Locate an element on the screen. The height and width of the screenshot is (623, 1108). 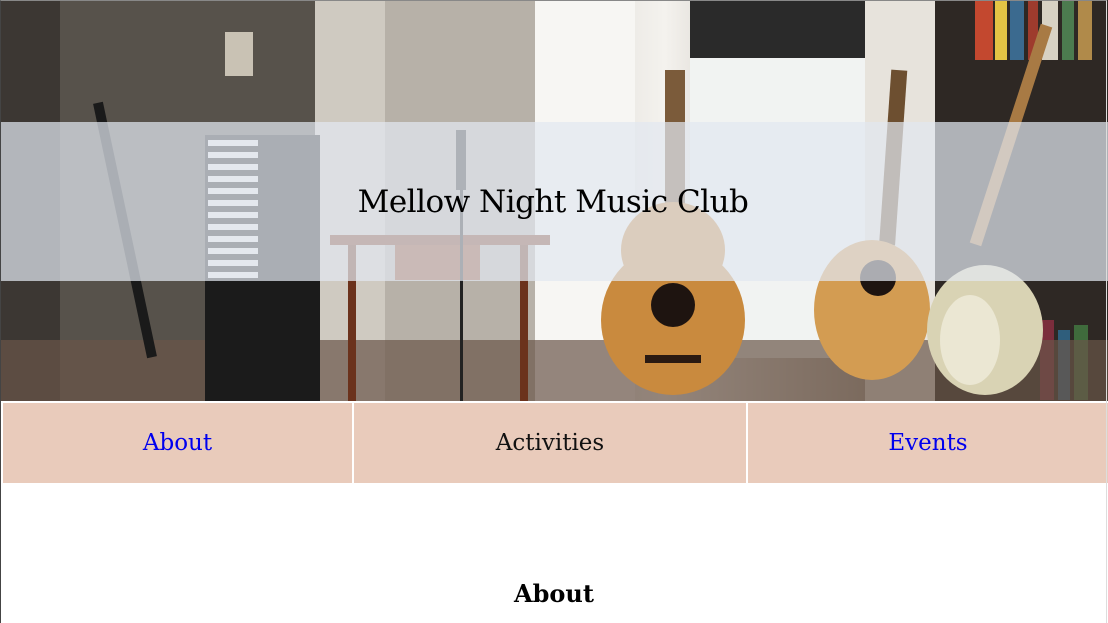
section-heading-about: About is located at coordinates (554, 593).